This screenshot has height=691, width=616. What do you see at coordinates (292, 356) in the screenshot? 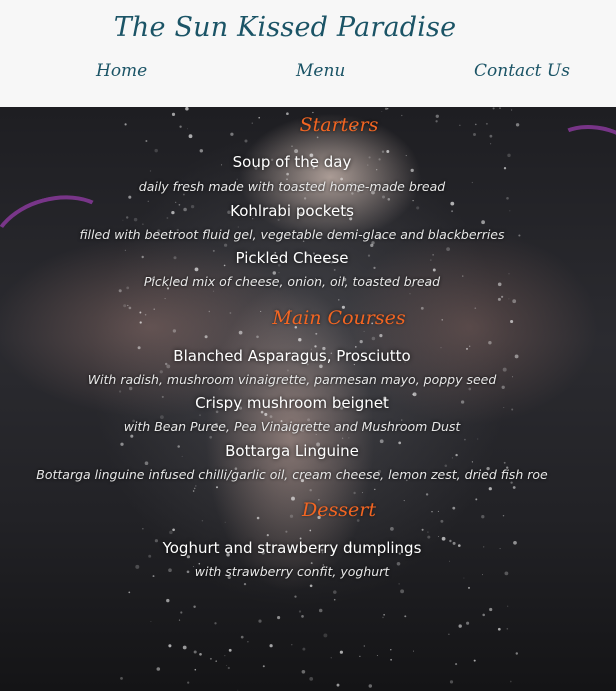
I see `dish-name: Blanched Asparagus, Prosciutto` at bounding box center [292, 356].